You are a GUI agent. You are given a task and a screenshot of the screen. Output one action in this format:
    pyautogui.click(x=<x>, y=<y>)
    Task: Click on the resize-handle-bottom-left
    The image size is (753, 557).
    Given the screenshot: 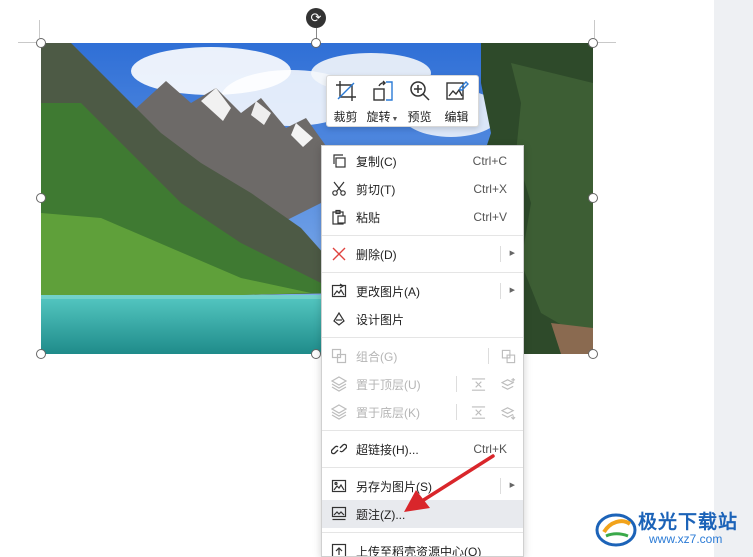 What is the action you would take?
    pyautogui.click(x=41, y=354)
    